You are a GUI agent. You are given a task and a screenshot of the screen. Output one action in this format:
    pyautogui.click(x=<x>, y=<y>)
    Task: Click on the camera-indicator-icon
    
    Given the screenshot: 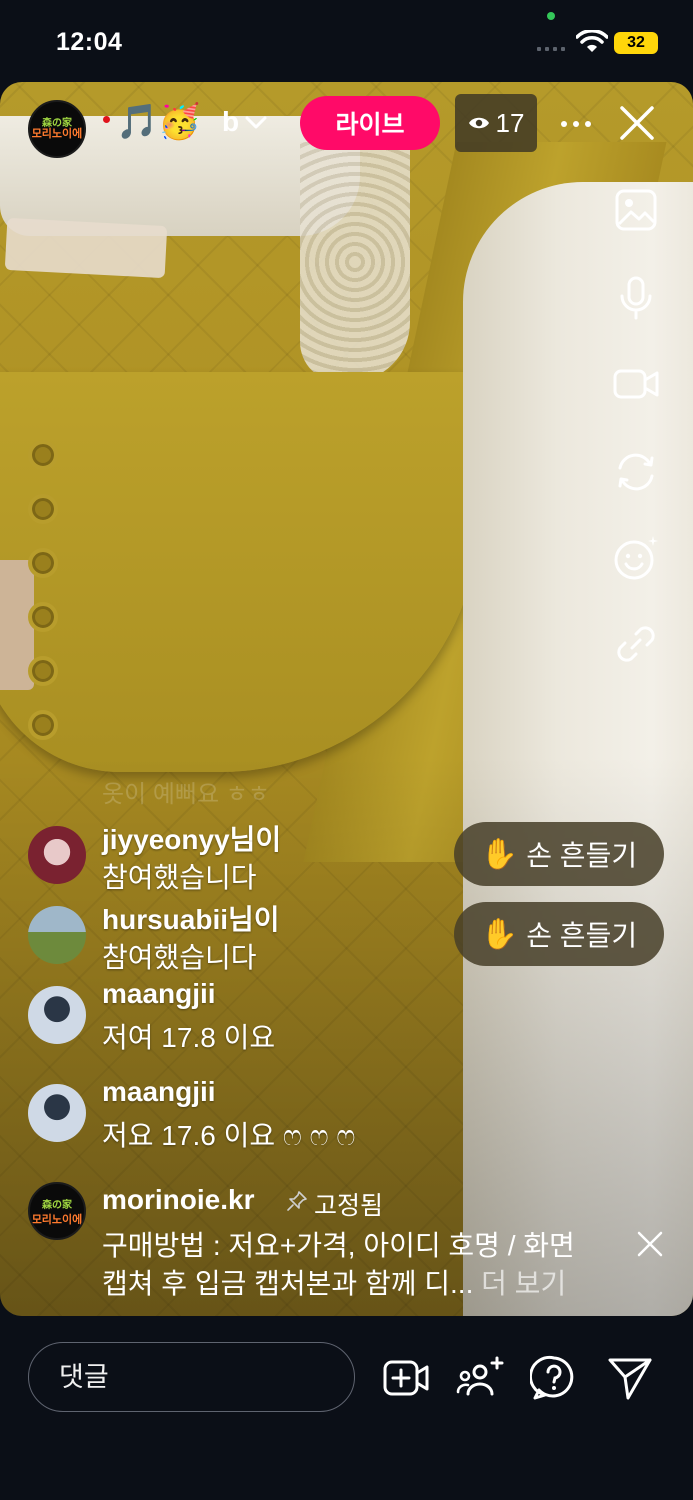 What is the action you would take?
    pyautogui.click(x=551, y=16)
    